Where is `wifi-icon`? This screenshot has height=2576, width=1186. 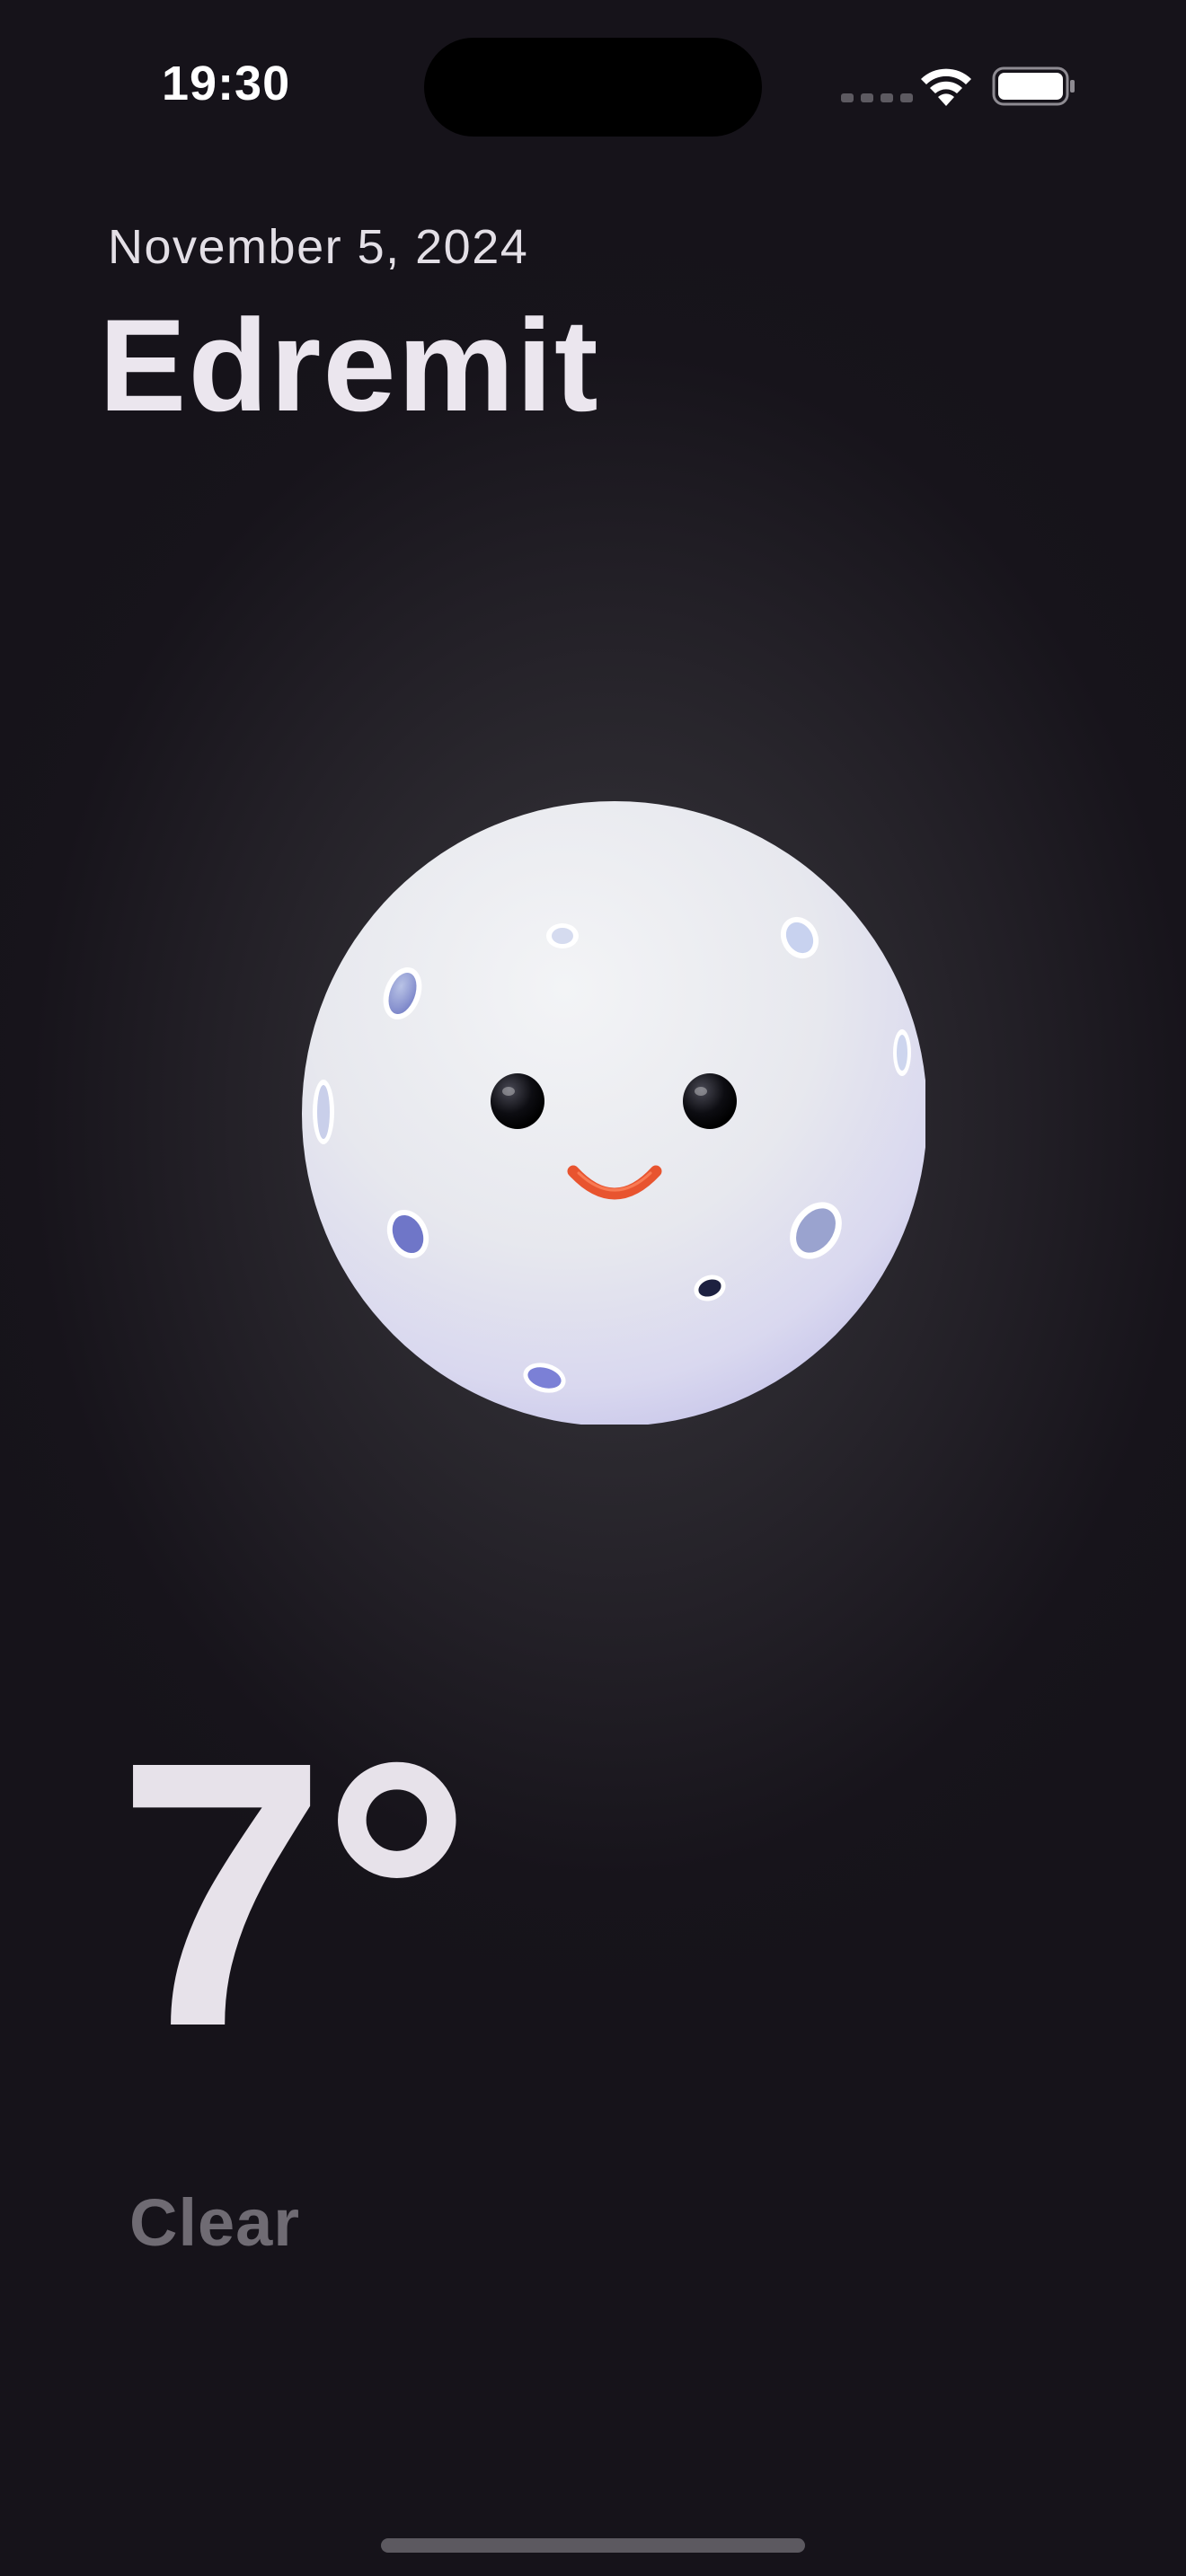
wifi-icon is located at coordinates (946, 87).